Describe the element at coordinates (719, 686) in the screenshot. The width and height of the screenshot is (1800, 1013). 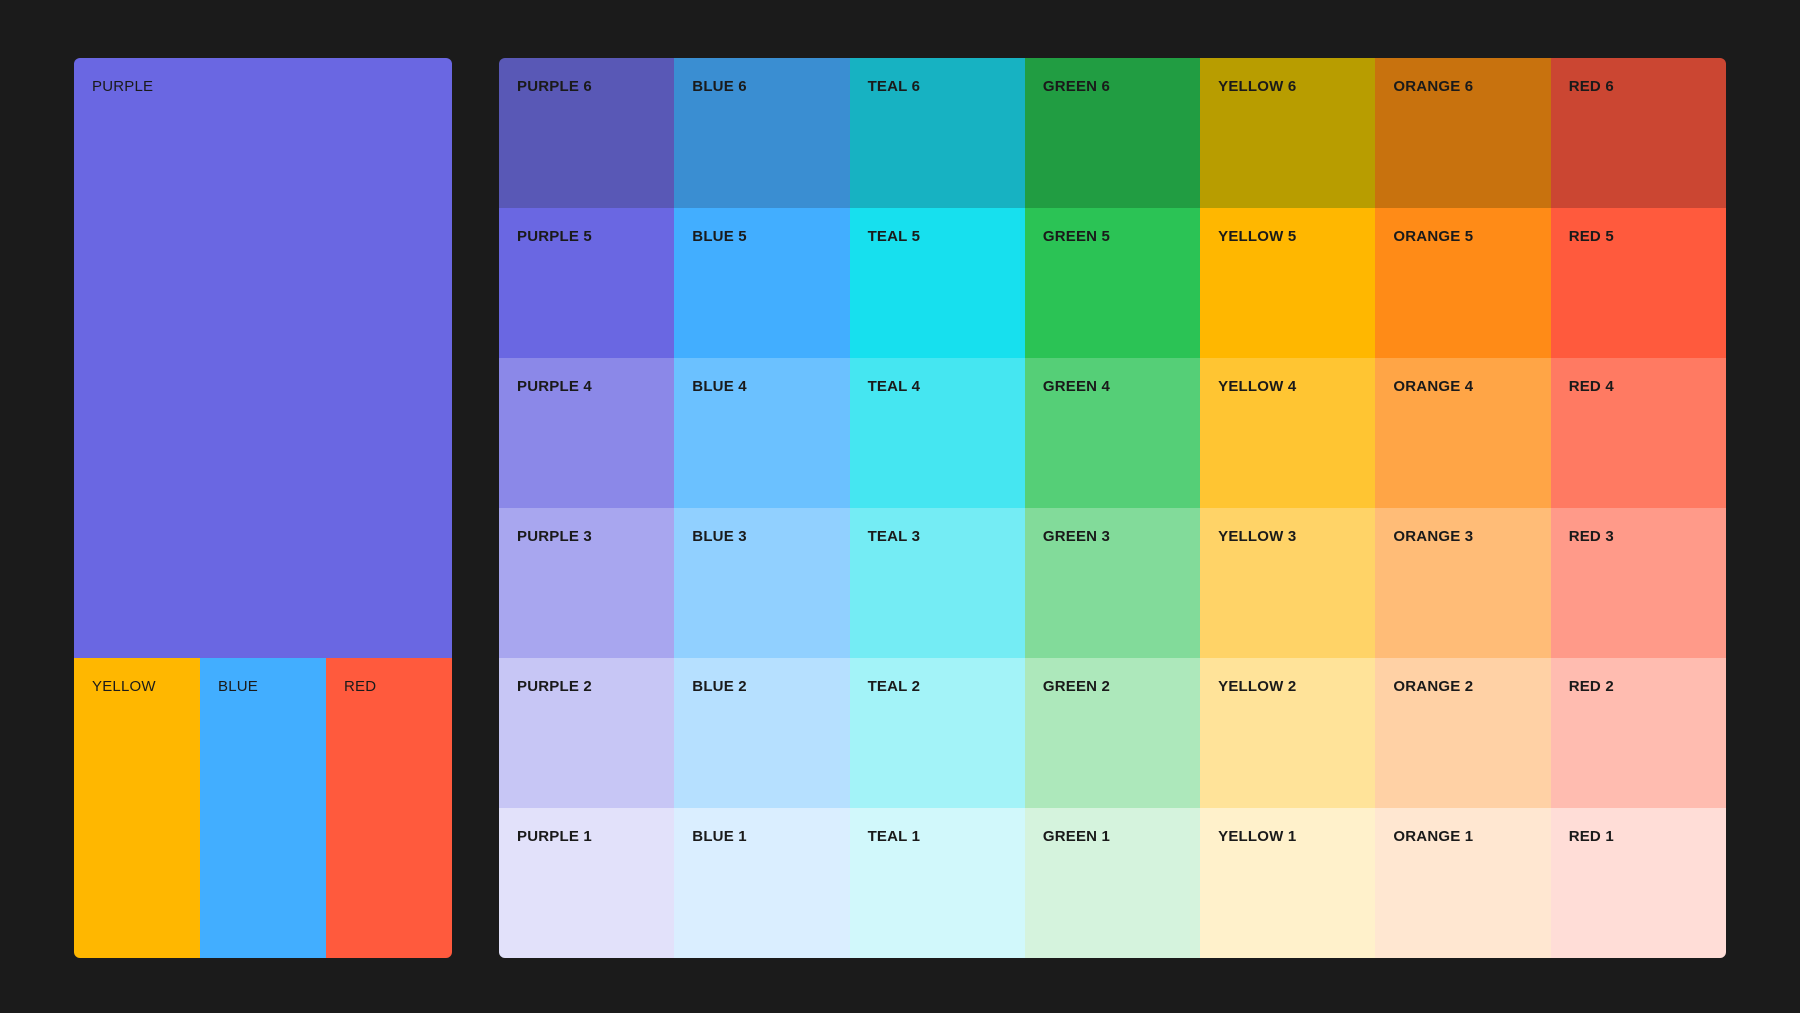
I see `swatch-label: BLUE 2` at that location.